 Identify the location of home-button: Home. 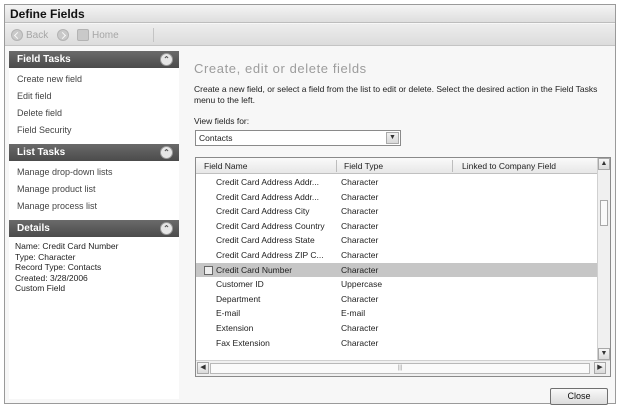
(98, 35).